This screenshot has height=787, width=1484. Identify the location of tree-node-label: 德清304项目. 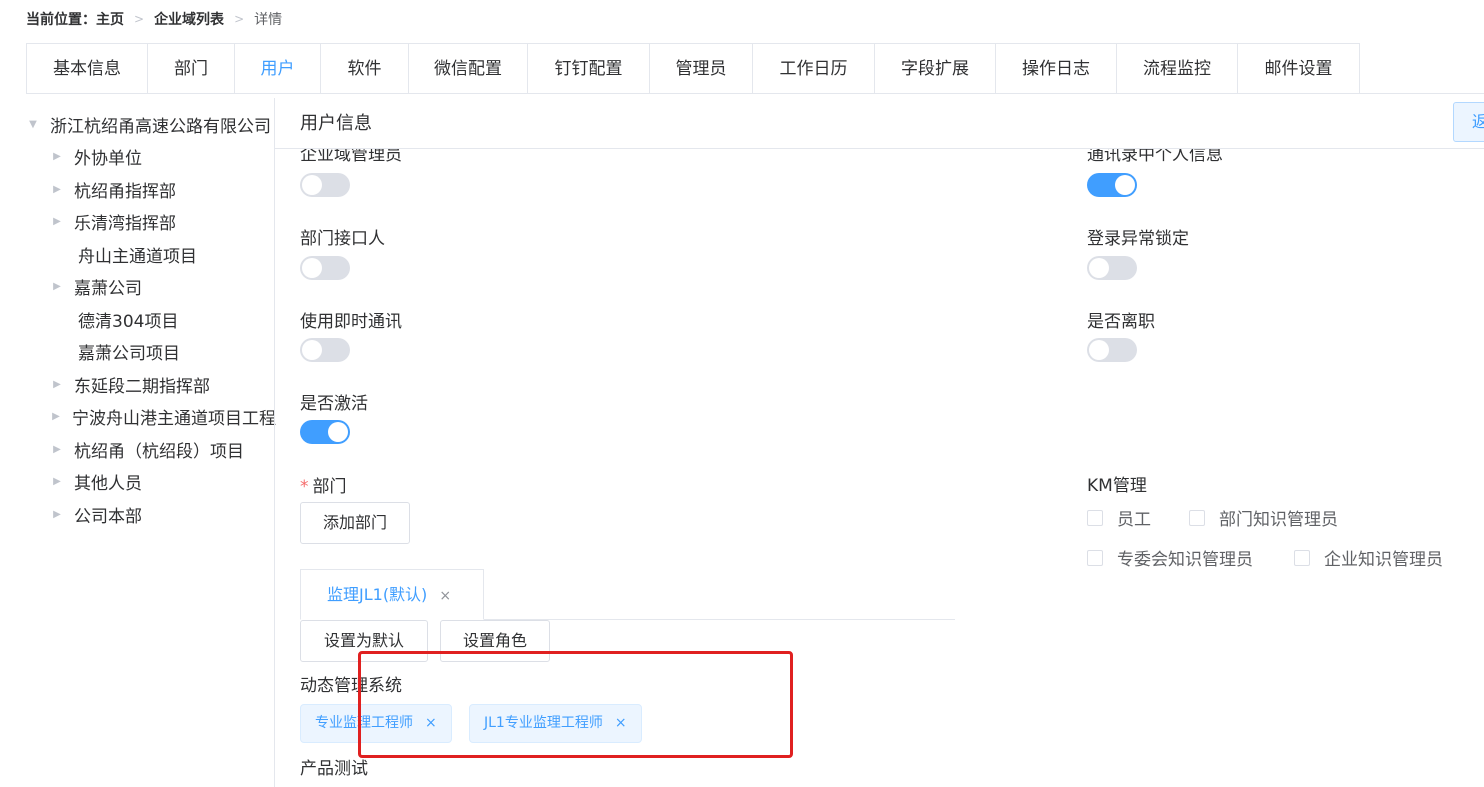
(128, 321).